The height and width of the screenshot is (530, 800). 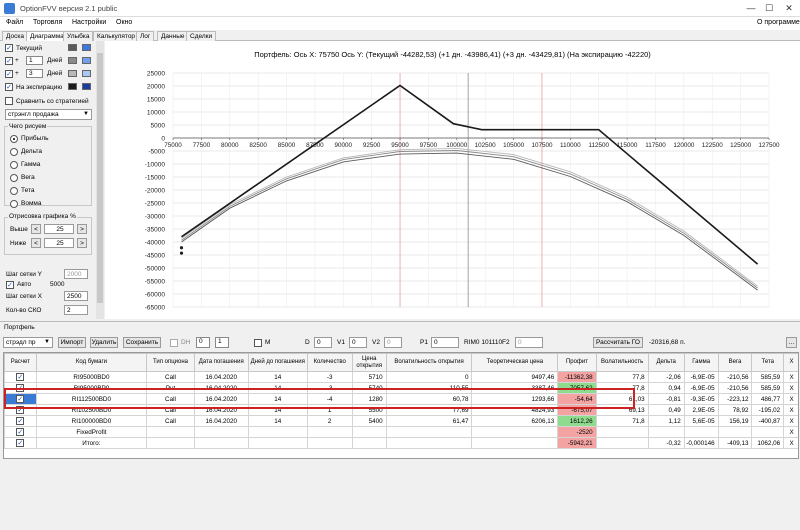 What do you see at coordinates (618, 342) in the screenshot?
I see `calculate-go-button: Рассчитать ГО` at bounding box center [618, 342].